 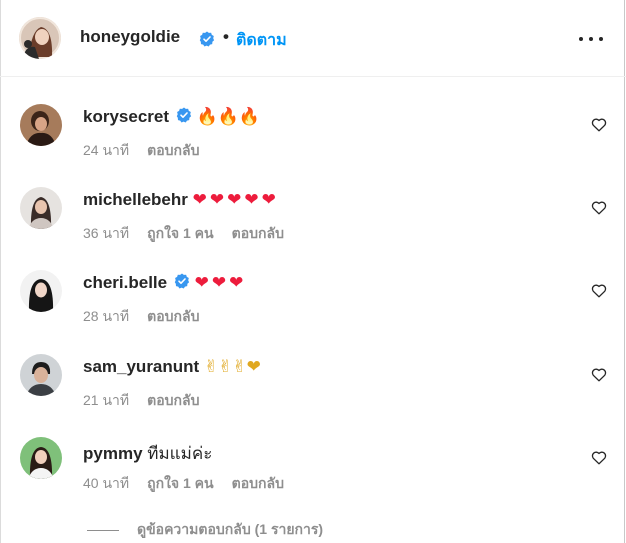 What do you see at coordinates (220, 282) in the screenshot?
I see `comment-body: ❤❤❤` at bounding box center [220, 282].